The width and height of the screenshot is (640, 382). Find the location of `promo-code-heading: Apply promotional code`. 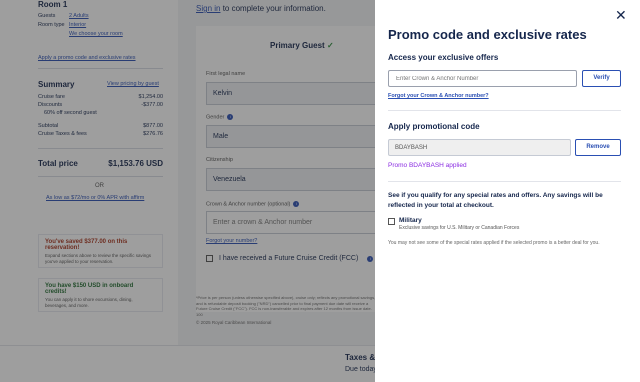

promo-code-heading: Apply promotional code is located at coordinates (434, 126).